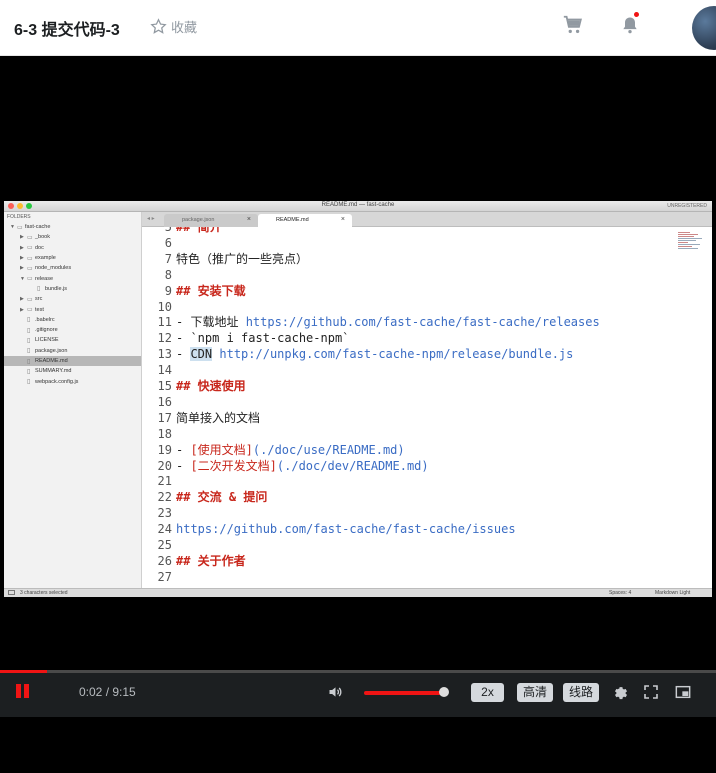 The height and width of the screenshot is (773, 716). I want to click on time-display: 0:02 / 9:15, so click(107, 692).